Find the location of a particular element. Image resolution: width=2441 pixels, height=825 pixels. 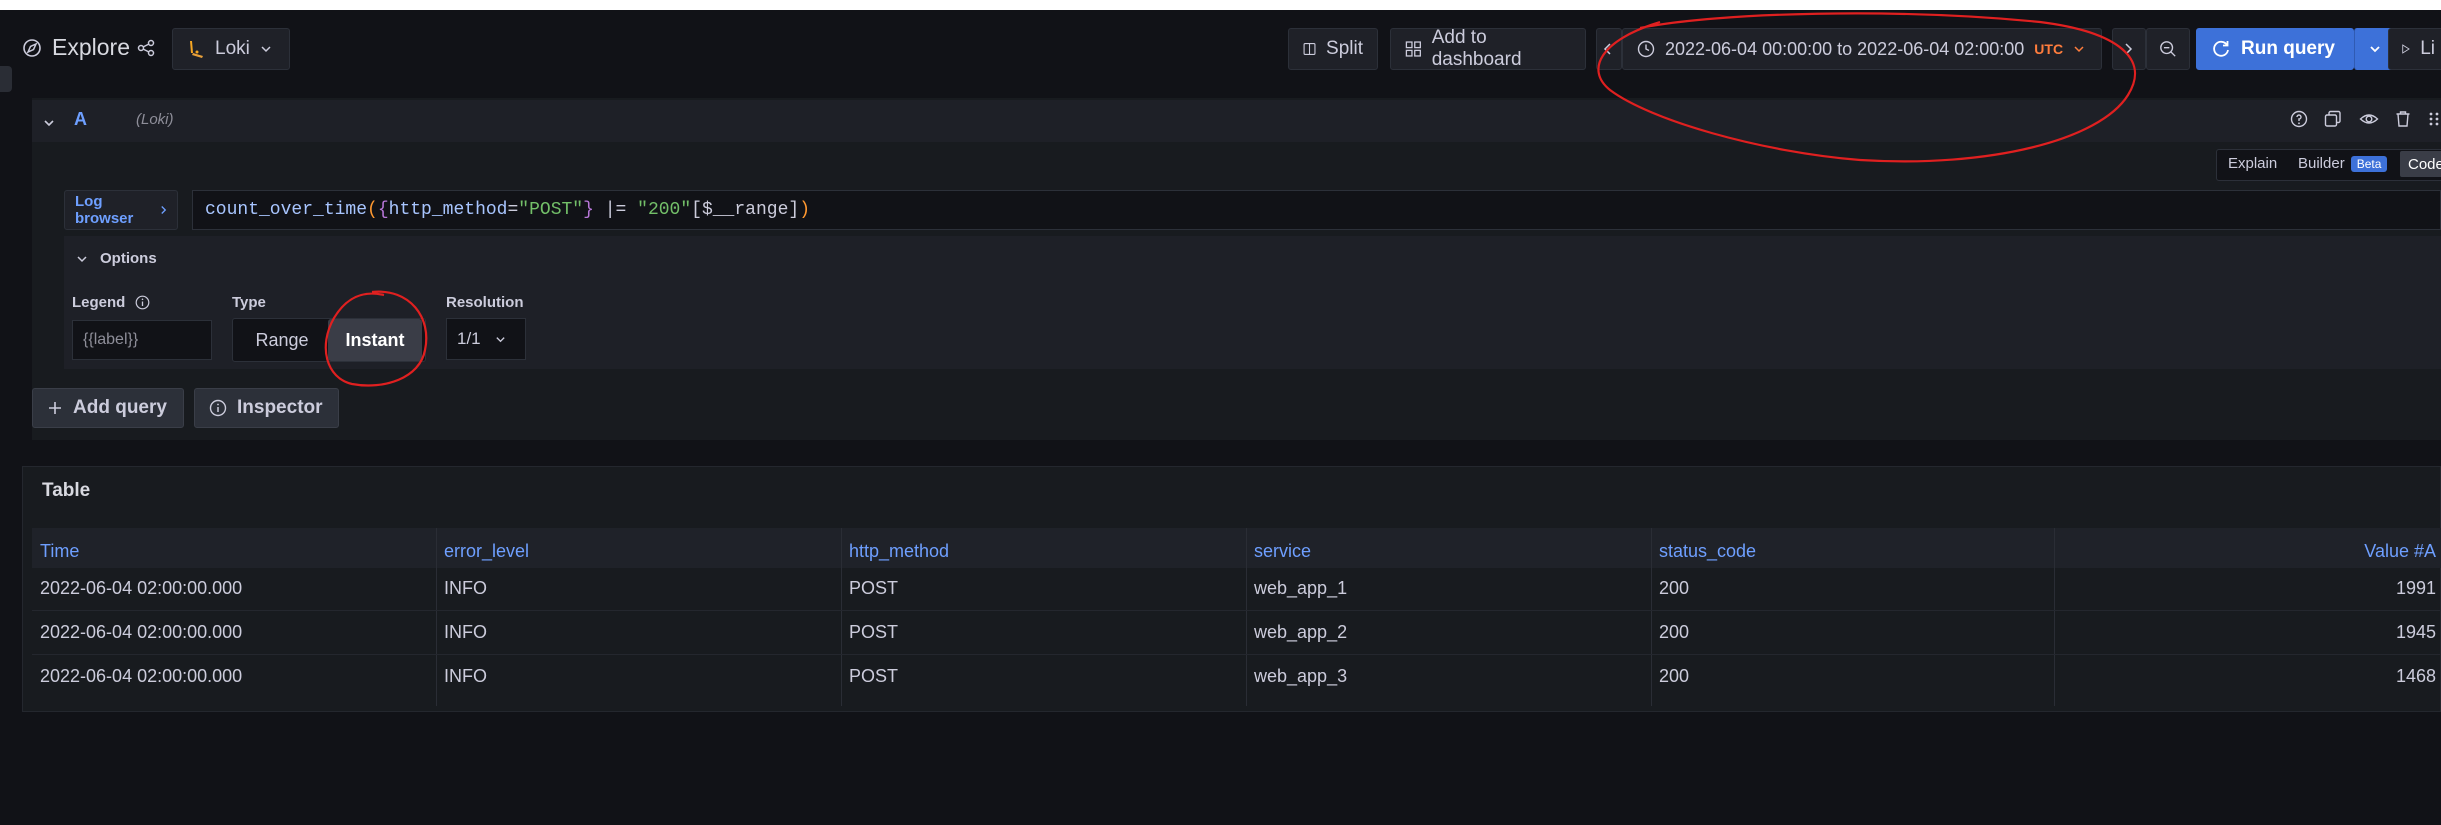

time-range-annotation-ellipse is located at coordinates (1867, 87).